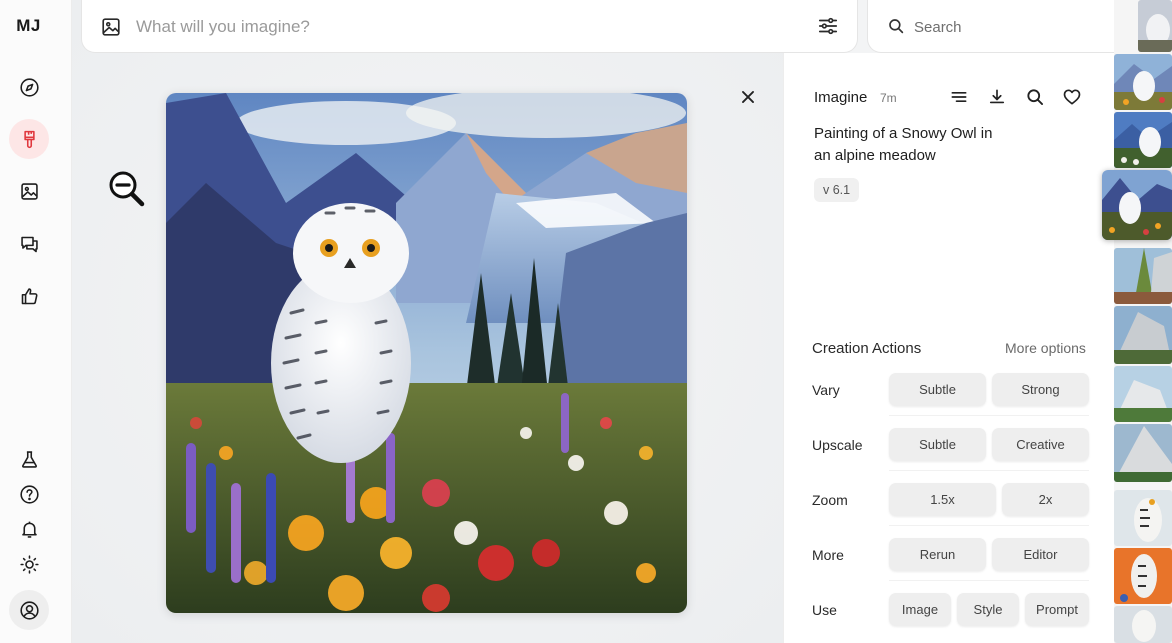 The width and height of the screenshot is (1172, 643). I want to click on more-label: More, so click(828, 555).